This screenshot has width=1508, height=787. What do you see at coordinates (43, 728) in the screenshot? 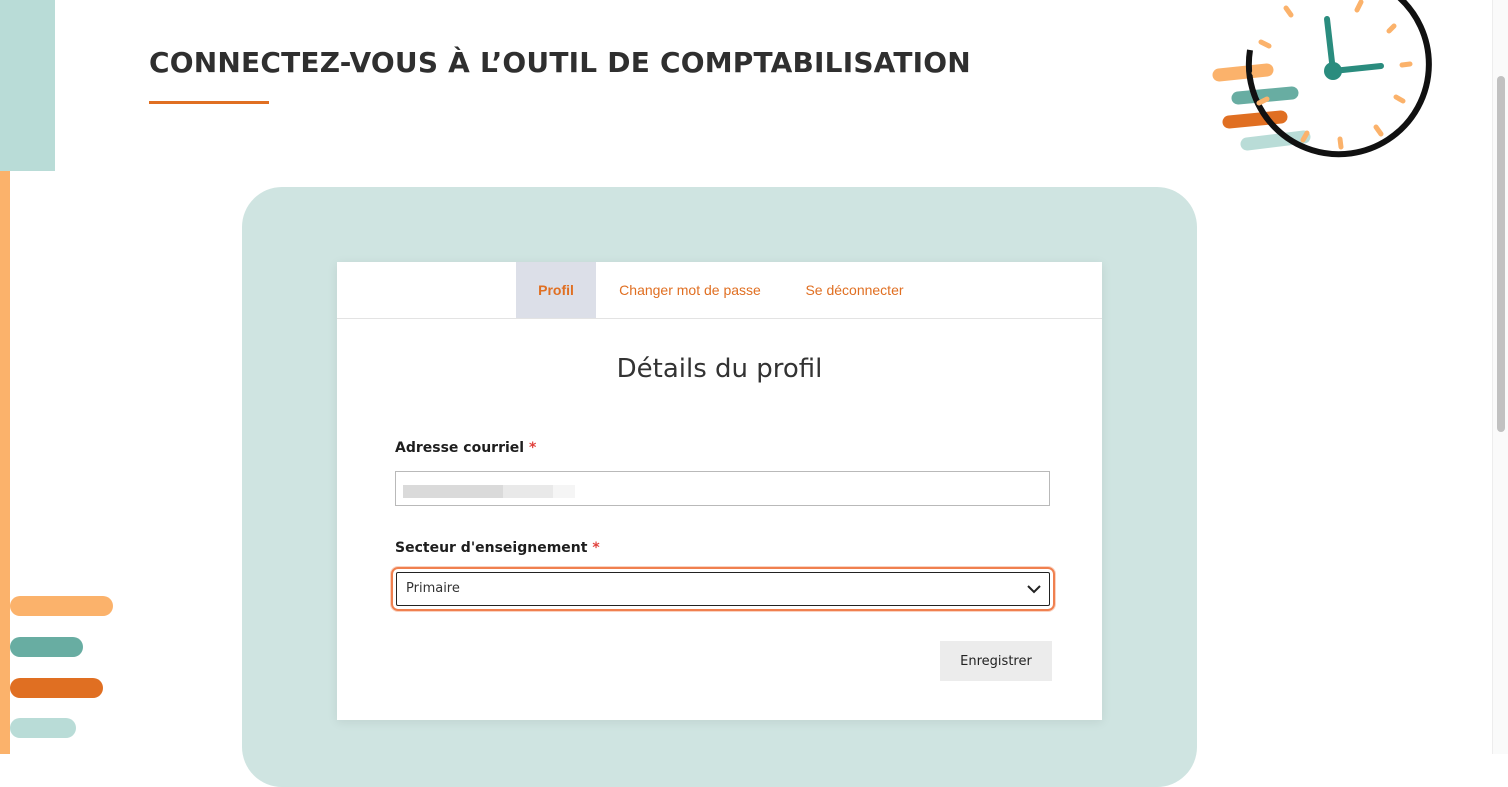
I see `brush-stroke-light-teal` at bounding box center [43, 728].